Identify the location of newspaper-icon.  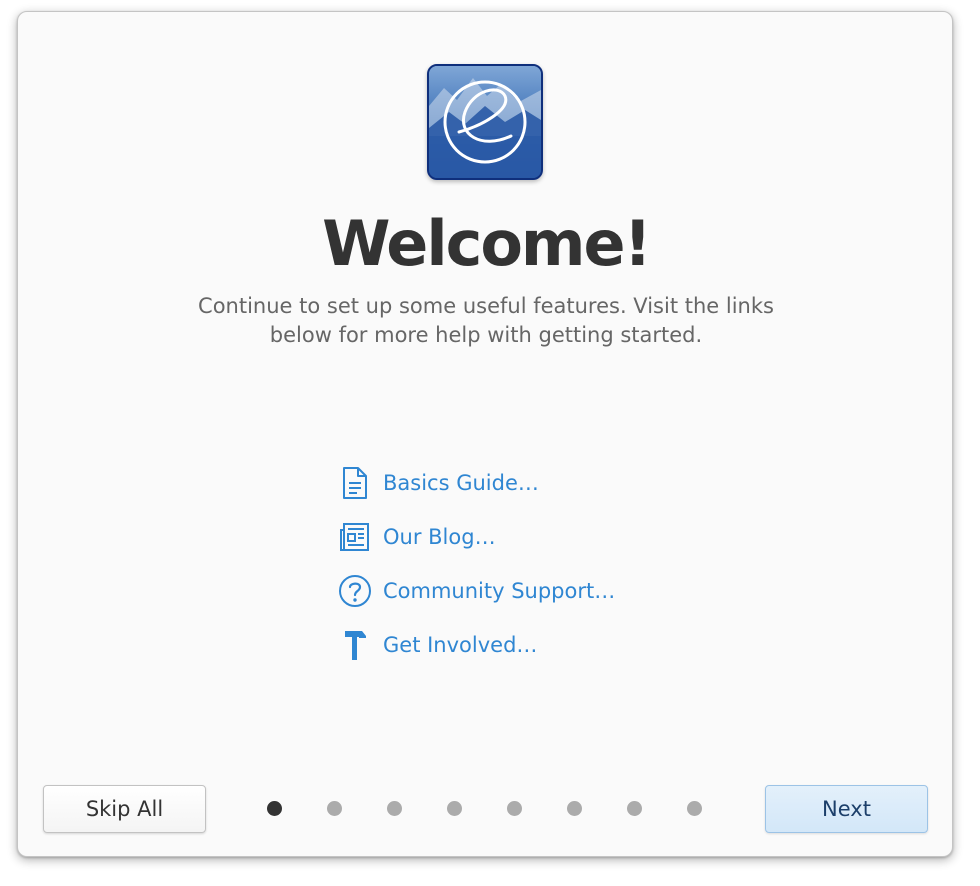
(355, 537).